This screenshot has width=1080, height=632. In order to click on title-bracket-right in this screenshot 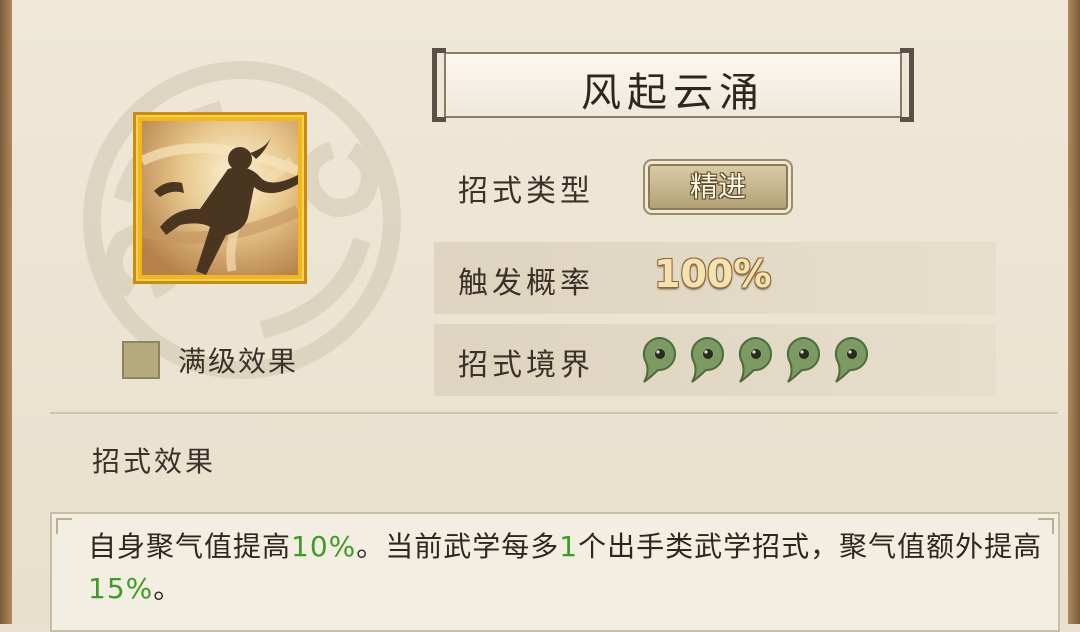, I will do `click(907, 85)`.